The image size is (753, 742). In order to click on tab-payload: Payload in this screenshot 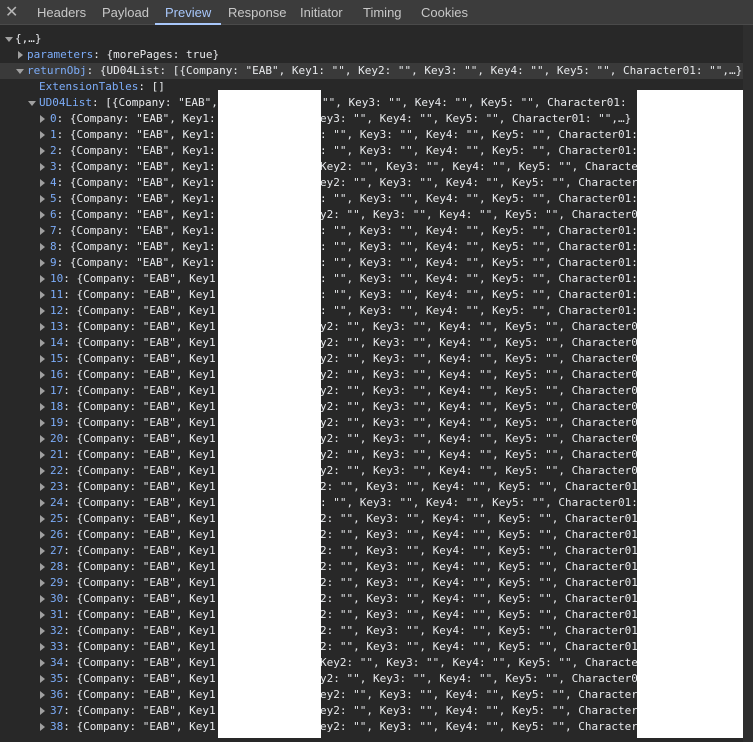, I will do `click(125, 12)`.